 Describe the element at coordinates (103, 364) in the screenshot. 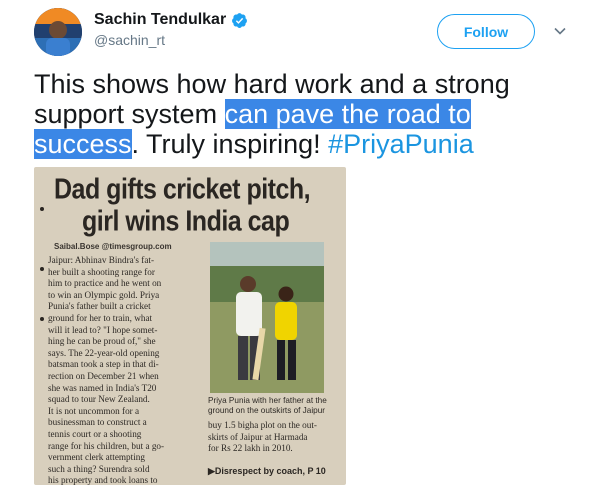

I see `article-line: batsman took a step in that di-` at that location.